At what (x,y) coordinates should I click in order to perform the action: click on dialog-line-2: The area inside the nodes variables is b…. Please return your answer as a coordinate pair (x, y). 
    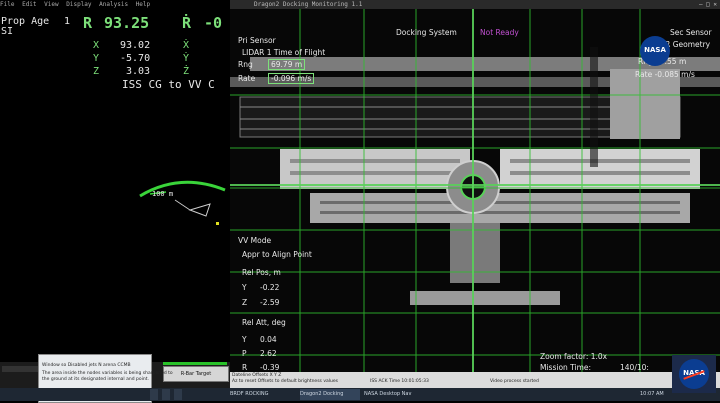
    Looking at the image, I should click on (107, 373).